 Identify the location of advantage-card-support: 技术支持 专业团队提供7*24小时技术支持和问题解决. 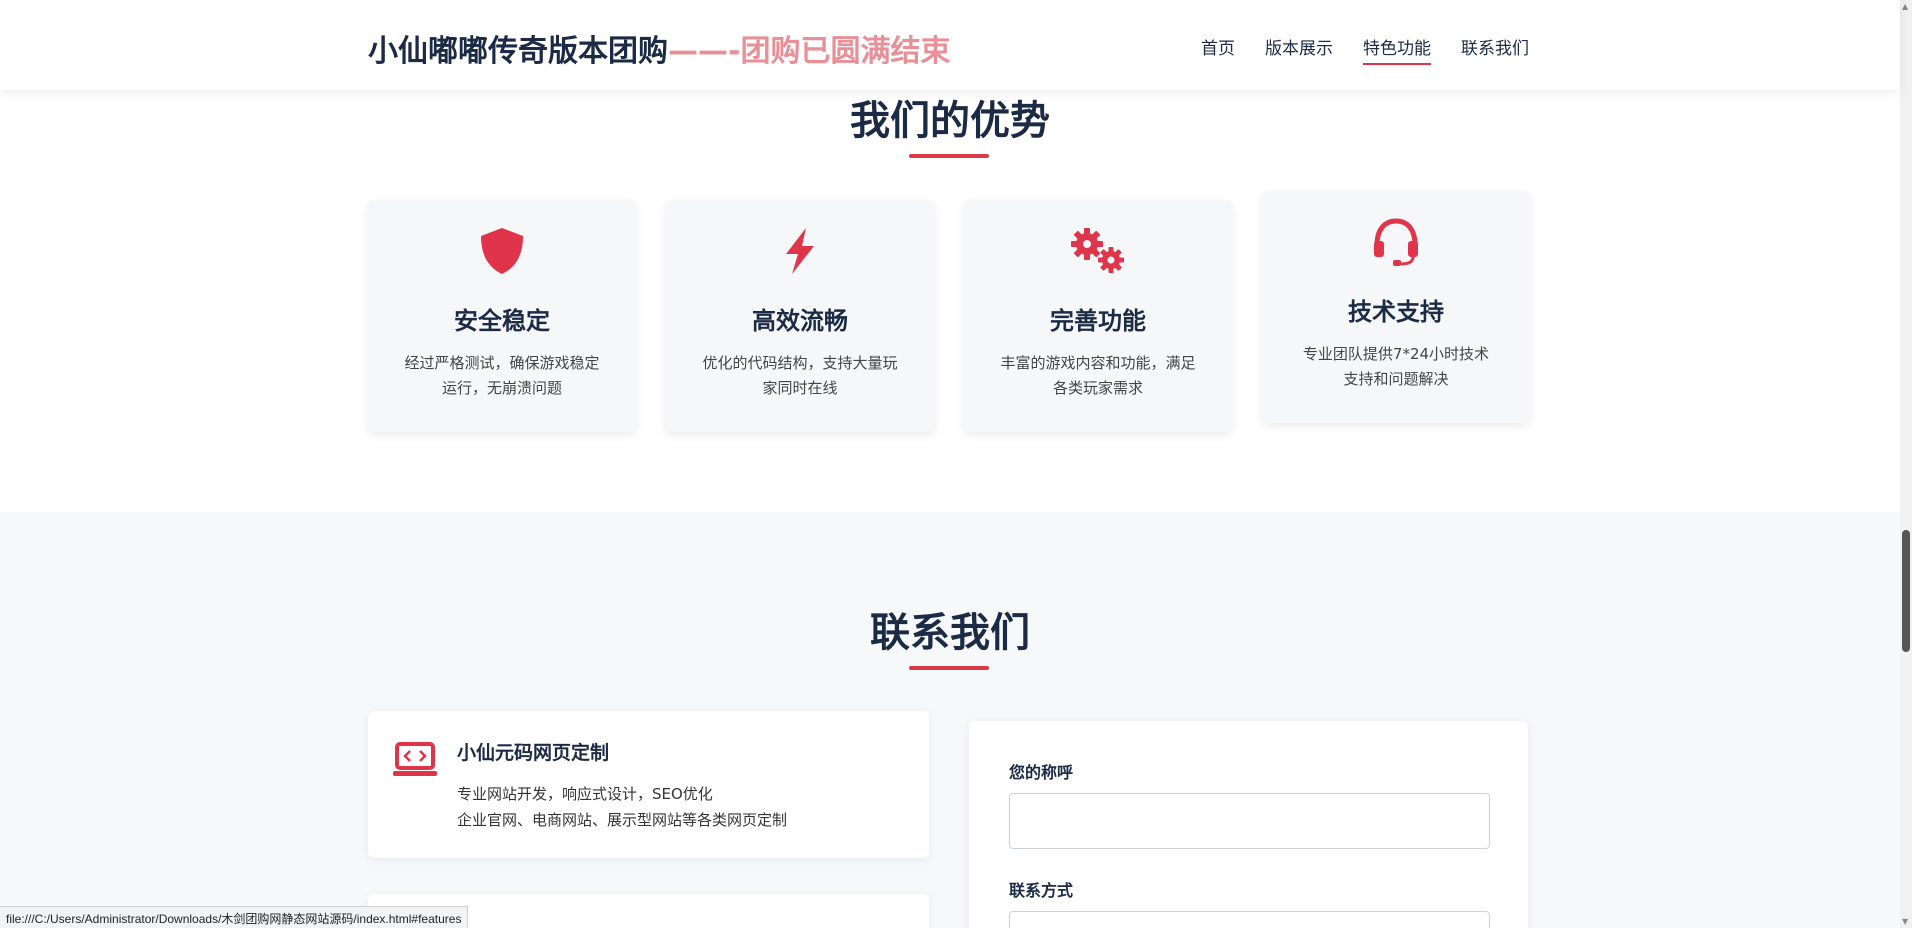
(1396, 307).